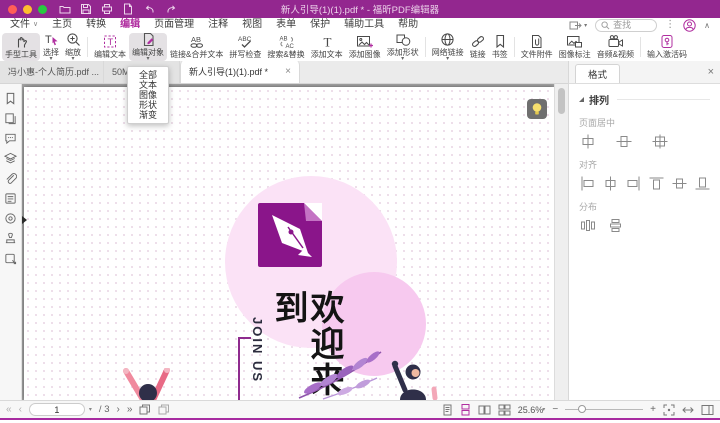  What do you see at coordinates (604, 409) in the screenshot?
I see `zoom-slider` at bounding box center [604, 409].